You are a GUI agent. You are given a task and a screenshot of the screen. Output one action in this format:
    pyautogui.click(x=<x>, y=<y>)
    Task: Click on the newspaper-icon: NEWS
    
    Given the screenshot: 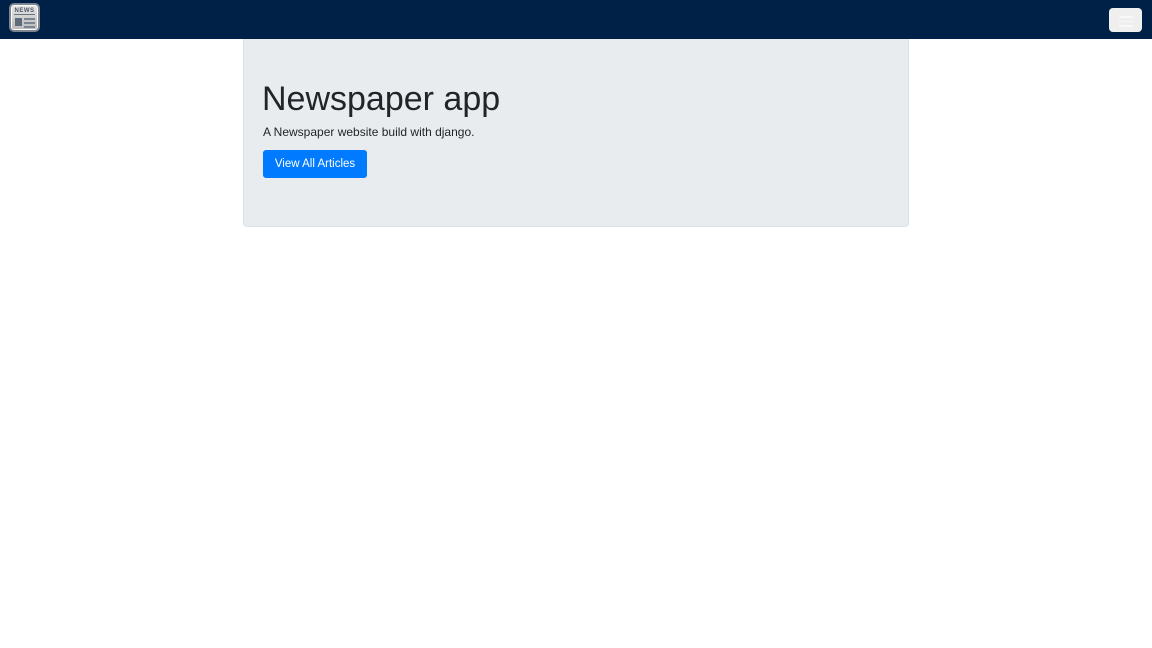 What is the action you would take?
    pyautogui.click(x=24, y=17)
    